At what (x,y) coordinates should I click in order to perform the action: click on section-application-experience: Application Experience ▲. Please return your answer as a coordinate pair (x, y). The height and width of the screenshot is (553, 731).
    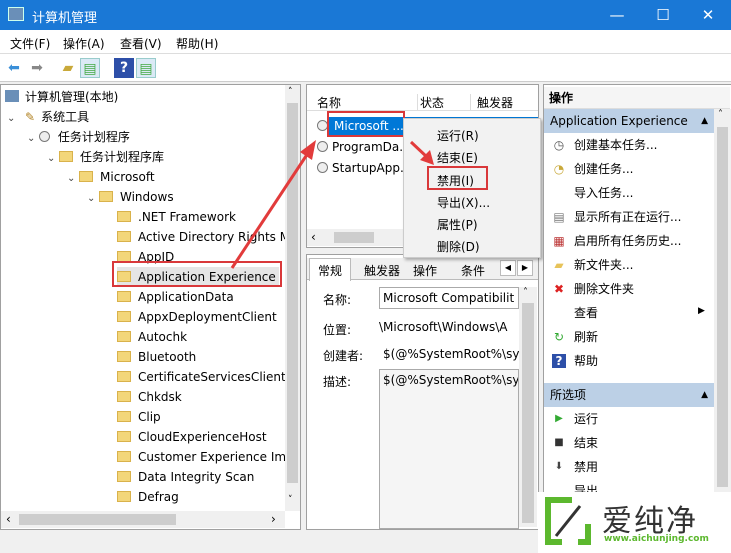
    Looking at the image, I should click on (629, 121).